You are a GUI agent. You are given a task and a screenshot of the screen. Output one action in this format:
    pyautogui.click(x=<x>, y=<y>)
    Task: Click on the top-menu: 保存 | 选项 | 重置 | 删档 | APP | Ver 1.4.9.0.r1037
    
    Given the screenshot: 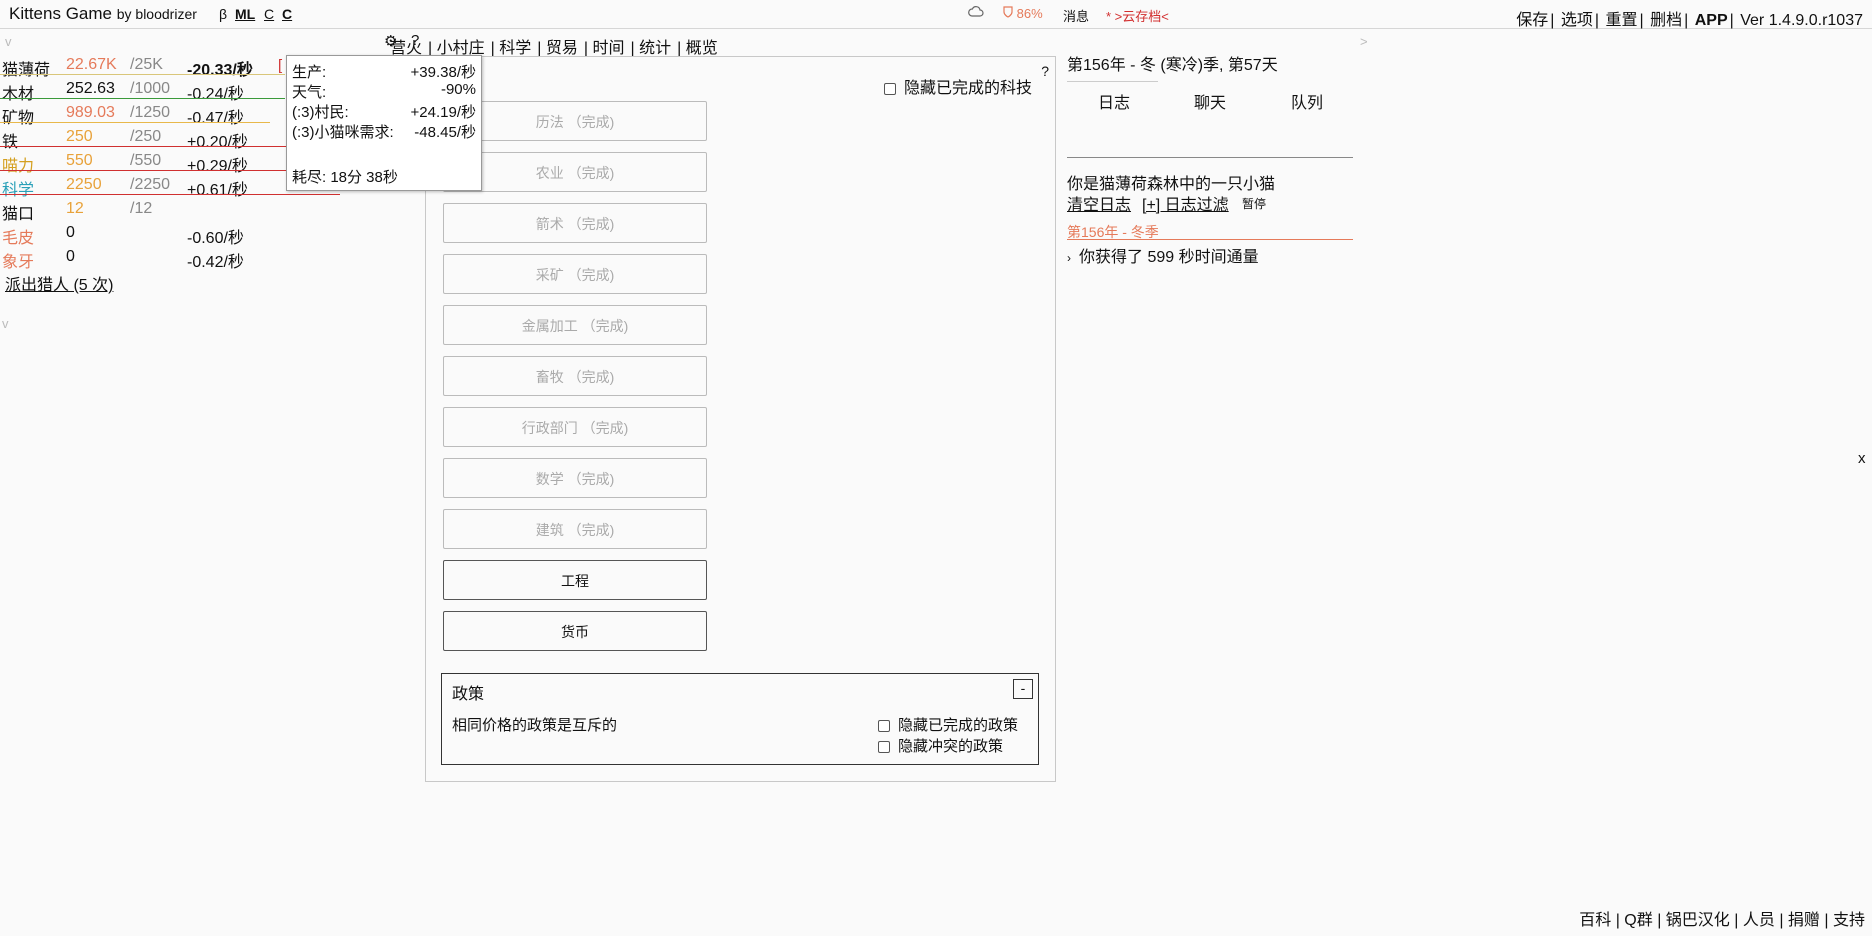 What is the action you would take?
    pyautogui.click(x=1689, y=20)
    